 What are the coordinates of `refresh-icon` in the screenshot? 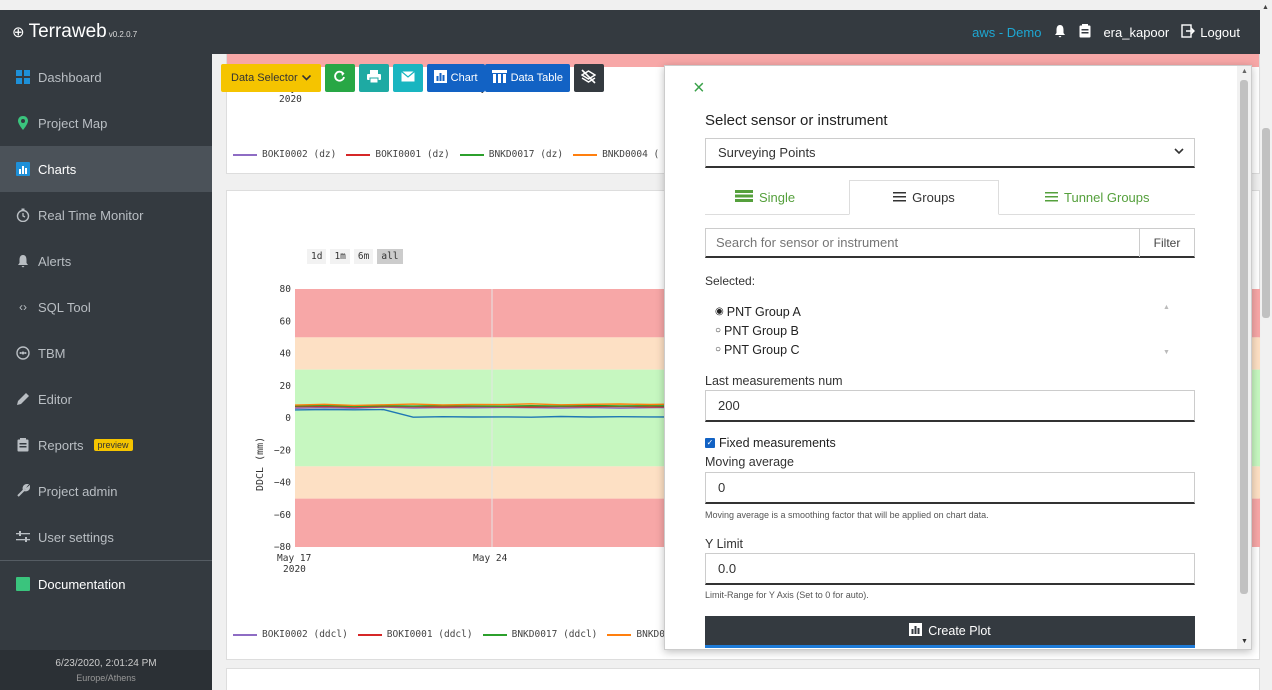 It's located at (339, 78).